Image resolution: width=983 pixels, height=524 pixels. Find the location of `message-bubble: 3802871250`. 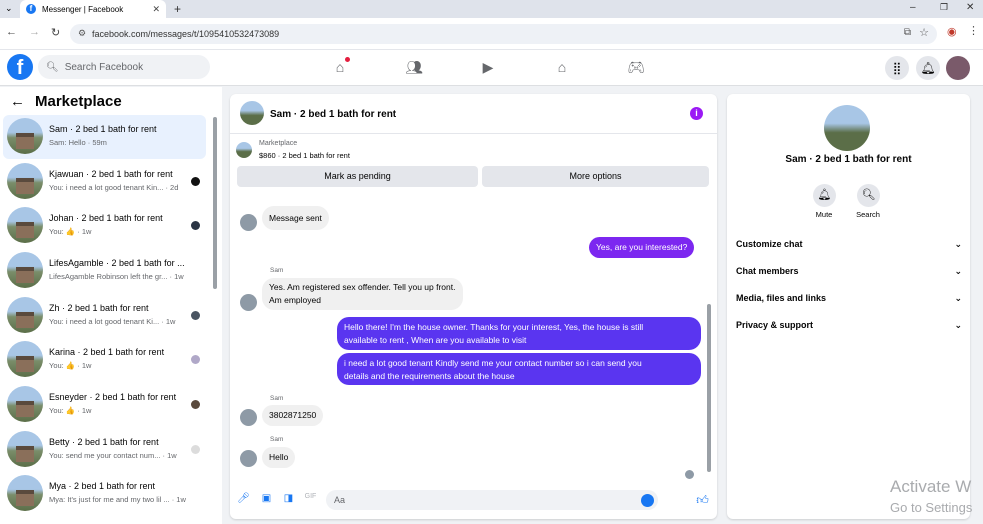

message-bubble: 3802871250 is located at coordinates (293, 415).